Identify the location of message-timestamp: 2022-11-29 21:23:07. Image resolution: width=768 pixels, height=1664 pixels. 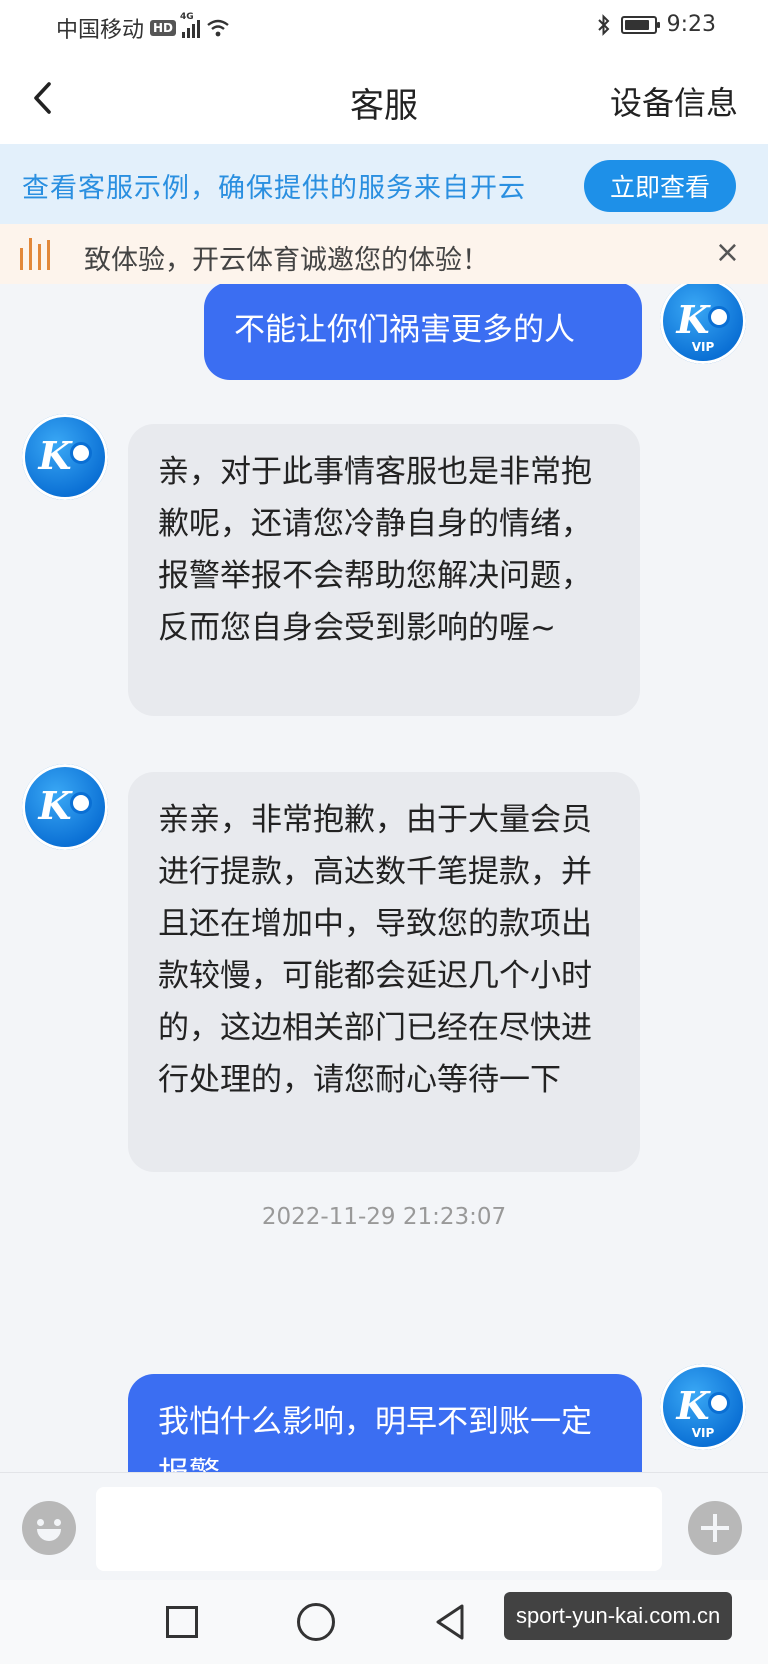
(384, 1217).